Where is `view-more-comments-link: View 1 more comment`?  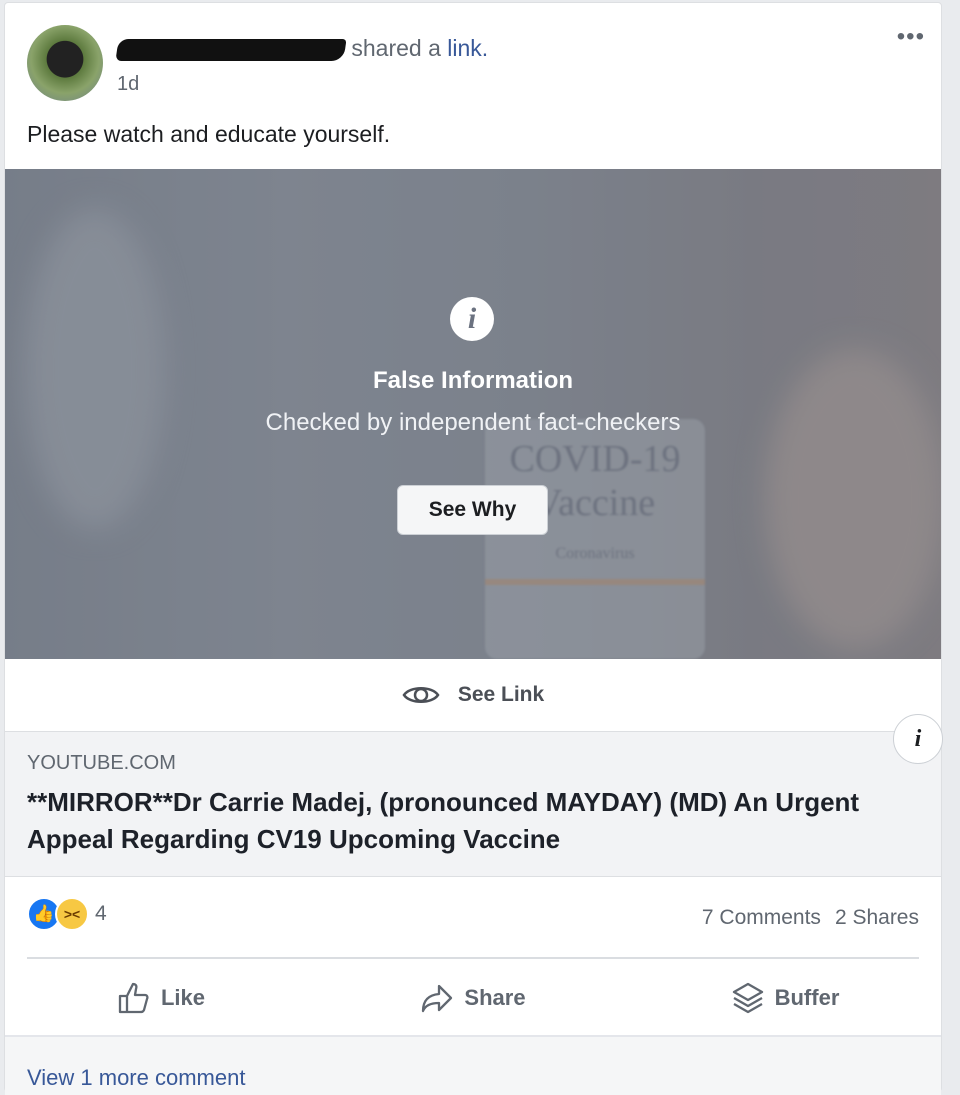
view-more-comments-link: View 1 more comment is located at coordinates (136, 1078).